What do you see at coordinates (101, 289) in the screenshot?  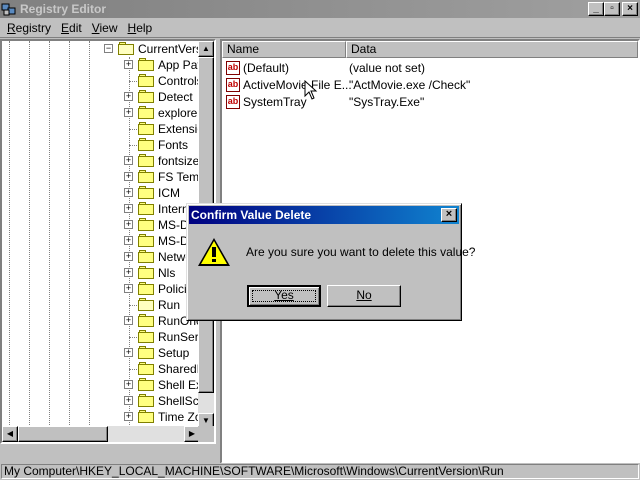 I see `tree-item: + Policie` at bounding box center [101, 289].